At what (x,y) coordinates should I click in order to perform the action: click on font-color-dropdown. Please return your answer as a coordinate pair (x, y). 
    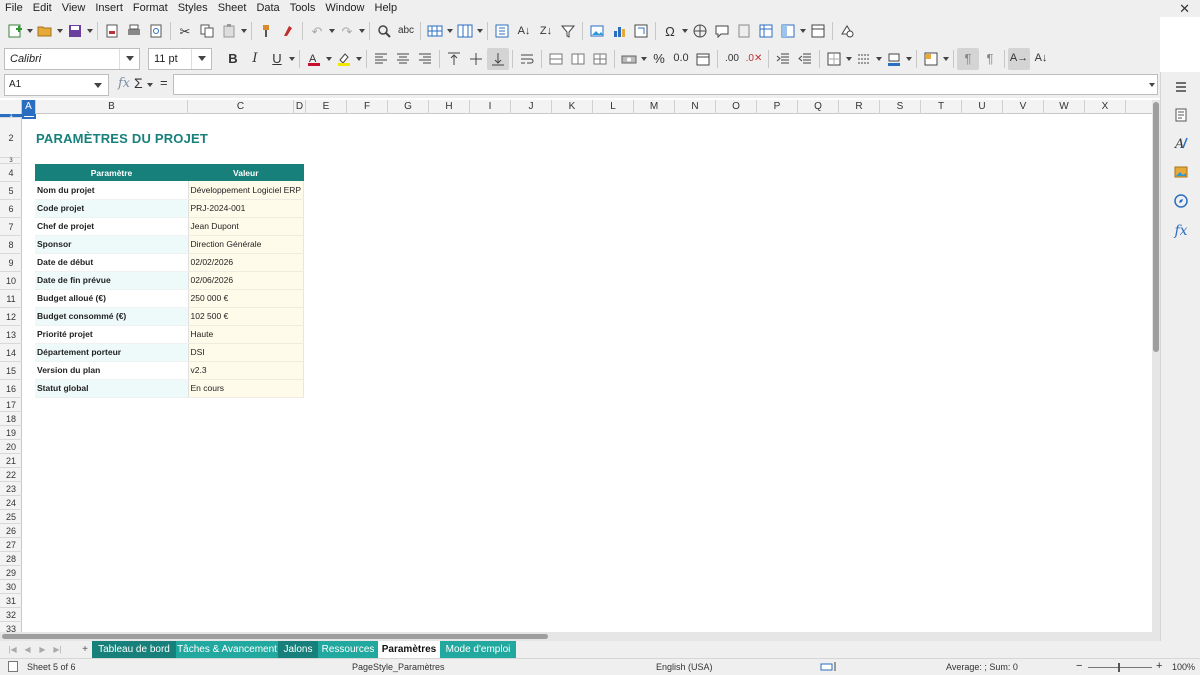
    Looking at the image, I should click on (329, 59).